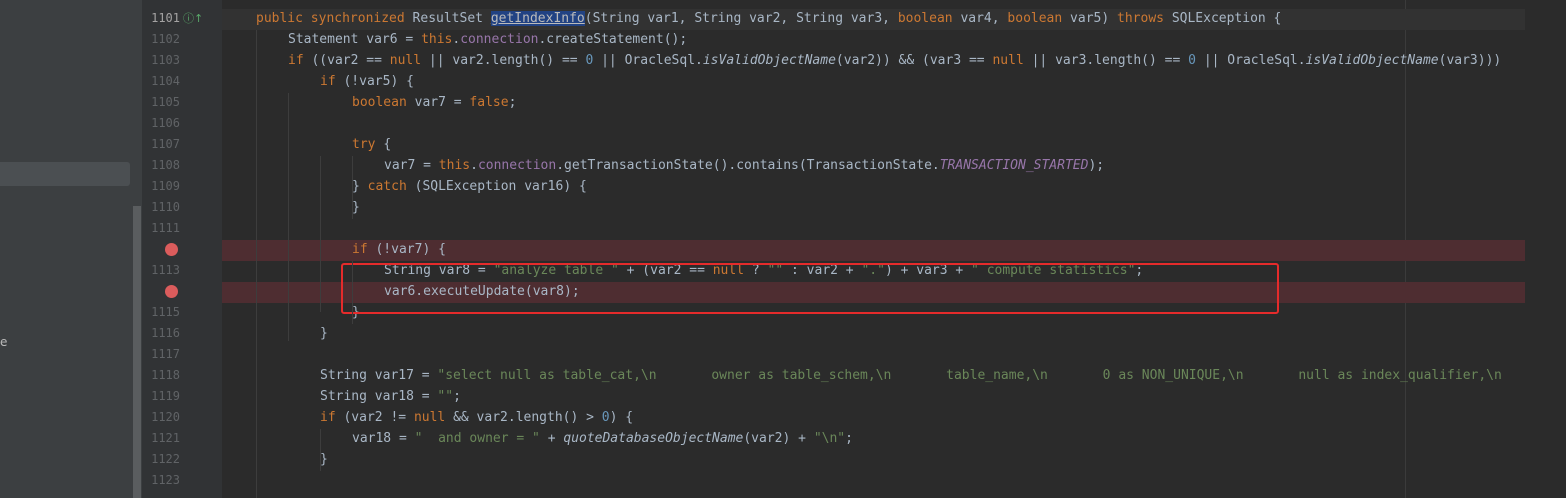 This screenshot has height=498, width=1566. I want to click on code-token: ., so click(474, 165).